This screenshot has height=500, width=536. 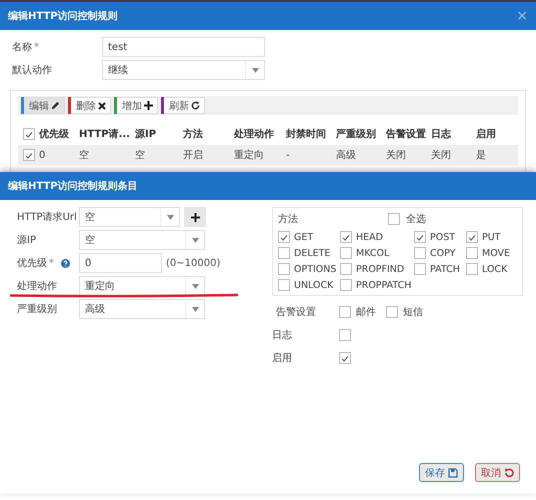 What do you see at coordinates (314, 285) in the screenshot?
I see `method-label: UNLOCK` at bounding box center [314, 285].